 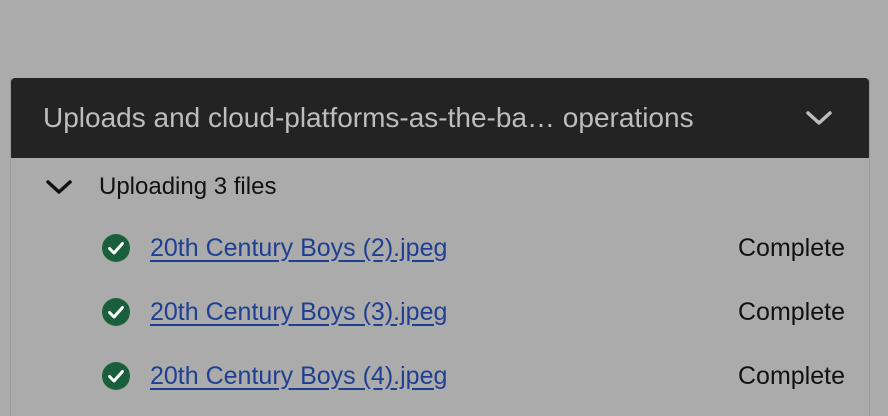 I want to click on file-row: 20th Century Boys (3).jpeg Complete, so click(x=440, y=312).